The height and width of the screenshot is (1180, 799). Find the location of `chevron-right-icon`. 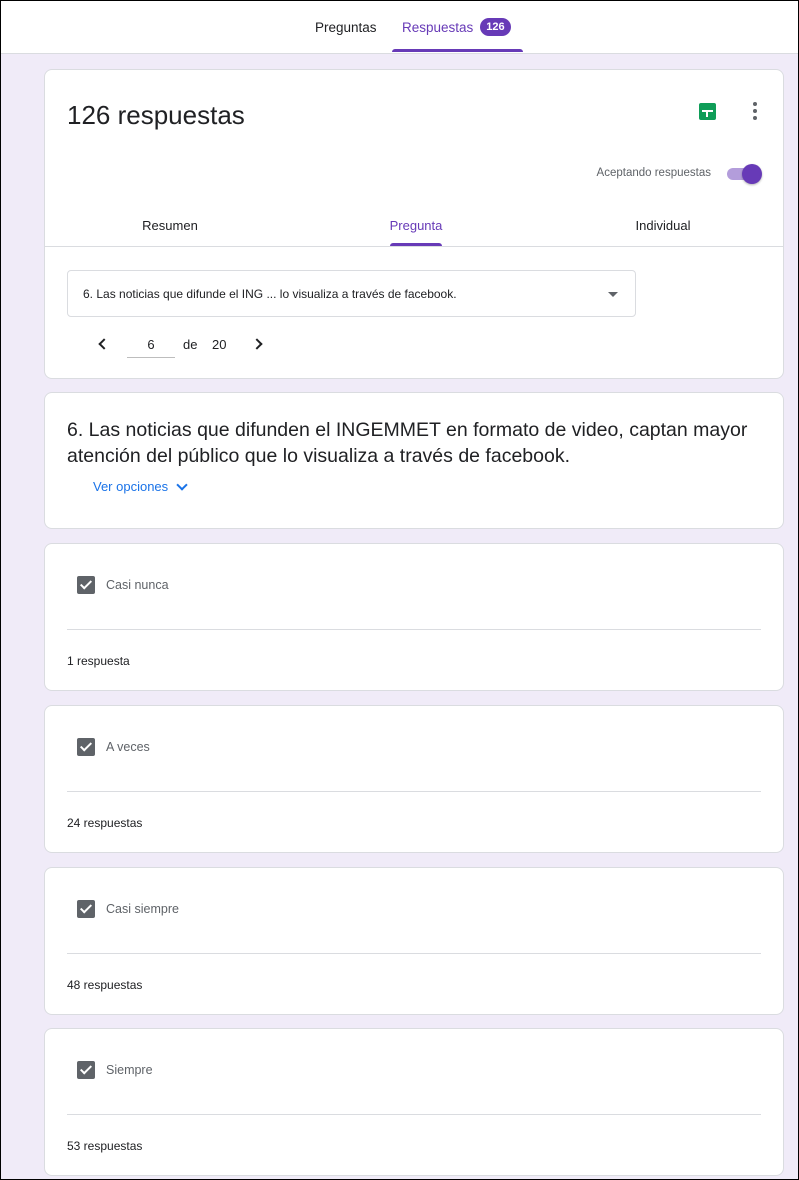

chevron-right-icon is located at coordinates (259, 344).